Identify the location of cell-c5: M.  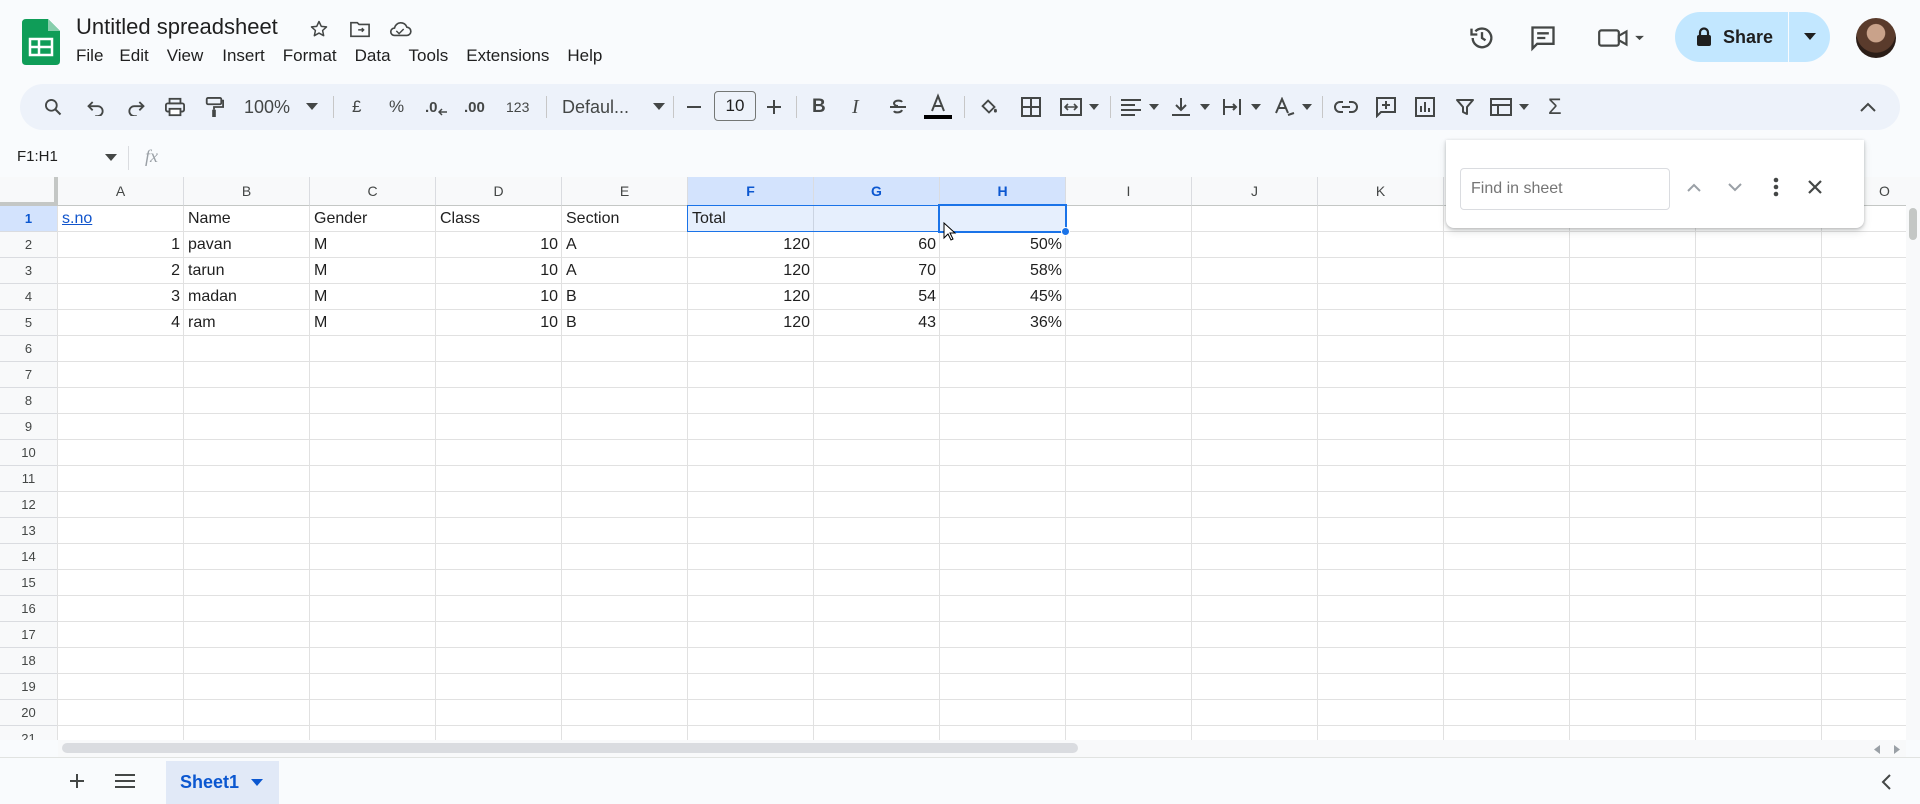
(373, 323).